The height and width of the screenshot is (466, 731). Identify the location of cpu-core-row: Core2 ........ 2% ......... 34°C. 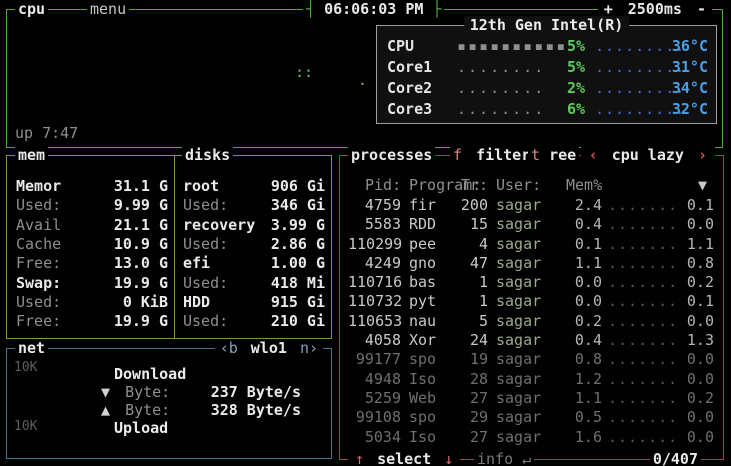
(546, 89).